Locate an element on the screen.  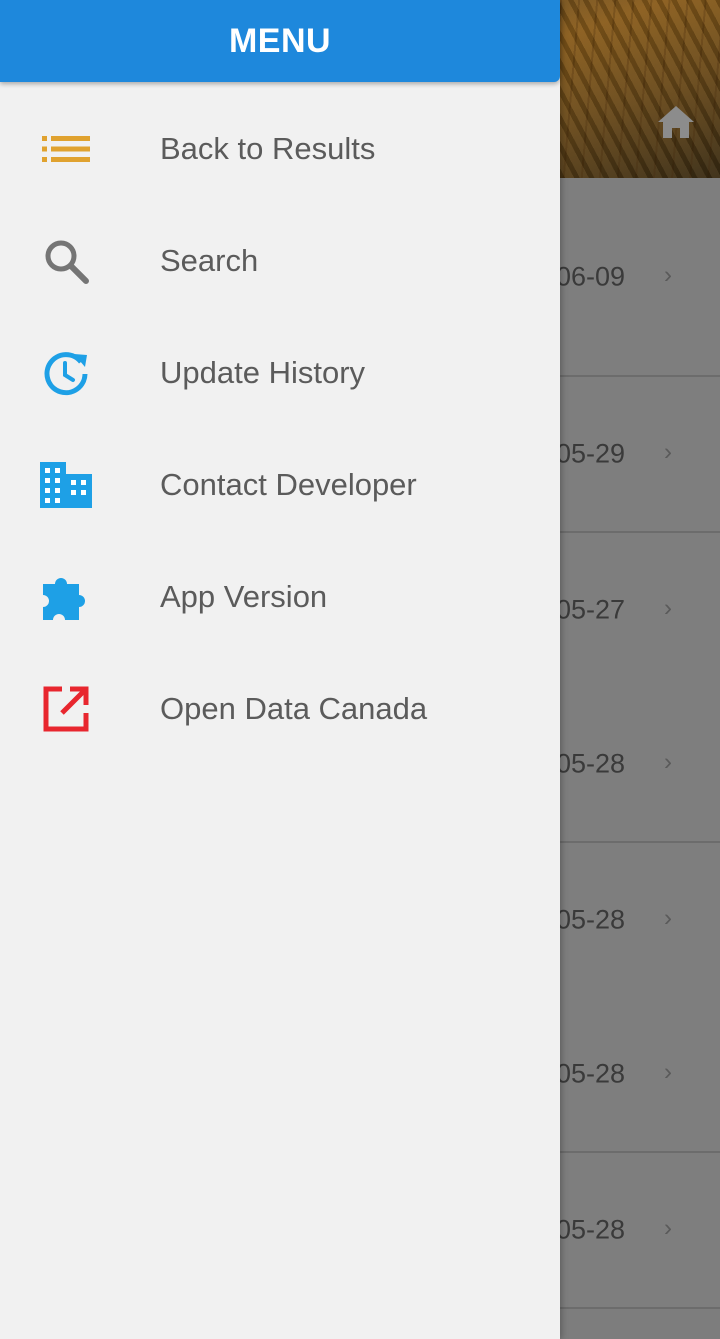
menu-item-label: Back to Results is located at coordinates (268, 148).